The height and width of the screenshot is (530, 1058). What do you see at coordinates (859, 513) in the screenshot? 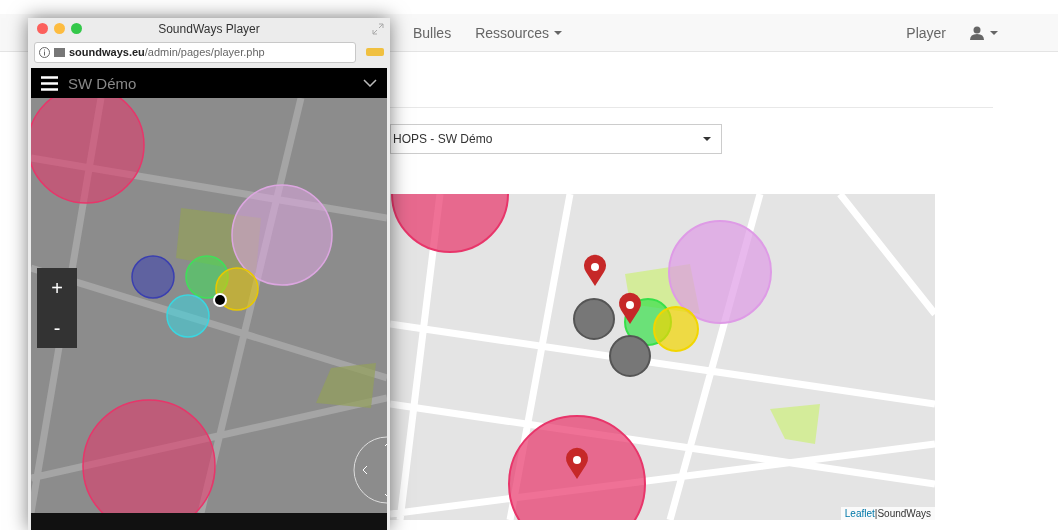
I see `leaflet-link: Leaflet` at bounding box center [859, 513].